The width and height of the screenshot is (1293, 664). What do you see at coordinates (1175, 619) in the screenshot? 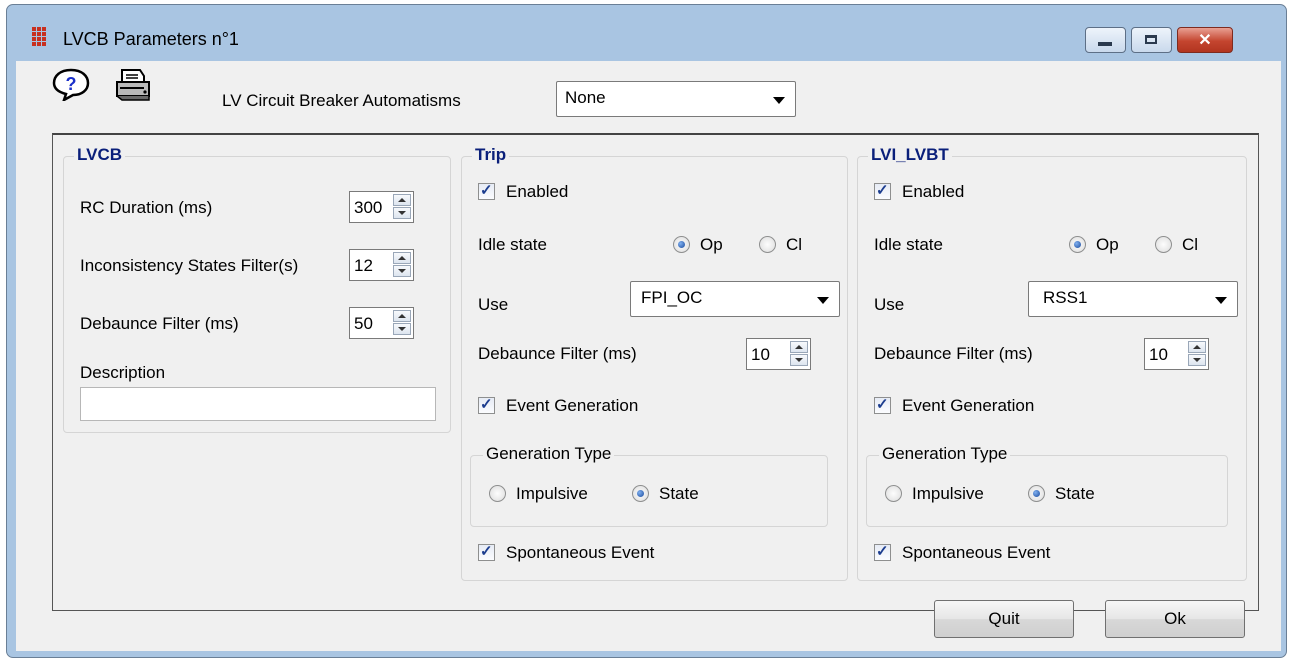
I see `ok-button: Ok` at bounding box center [1175, 619].